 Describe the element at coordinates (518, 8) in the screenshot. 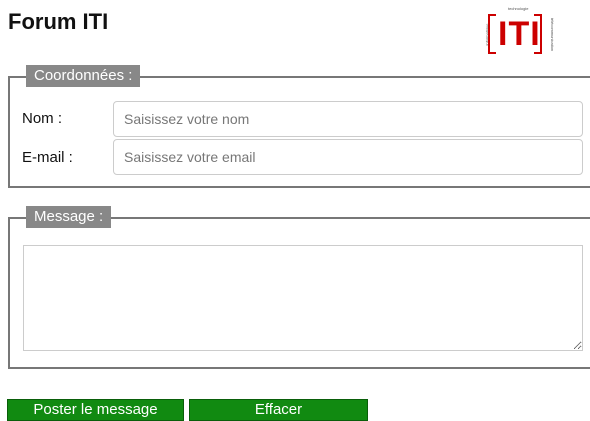

I see `logo-top-text: technologie` at that location.